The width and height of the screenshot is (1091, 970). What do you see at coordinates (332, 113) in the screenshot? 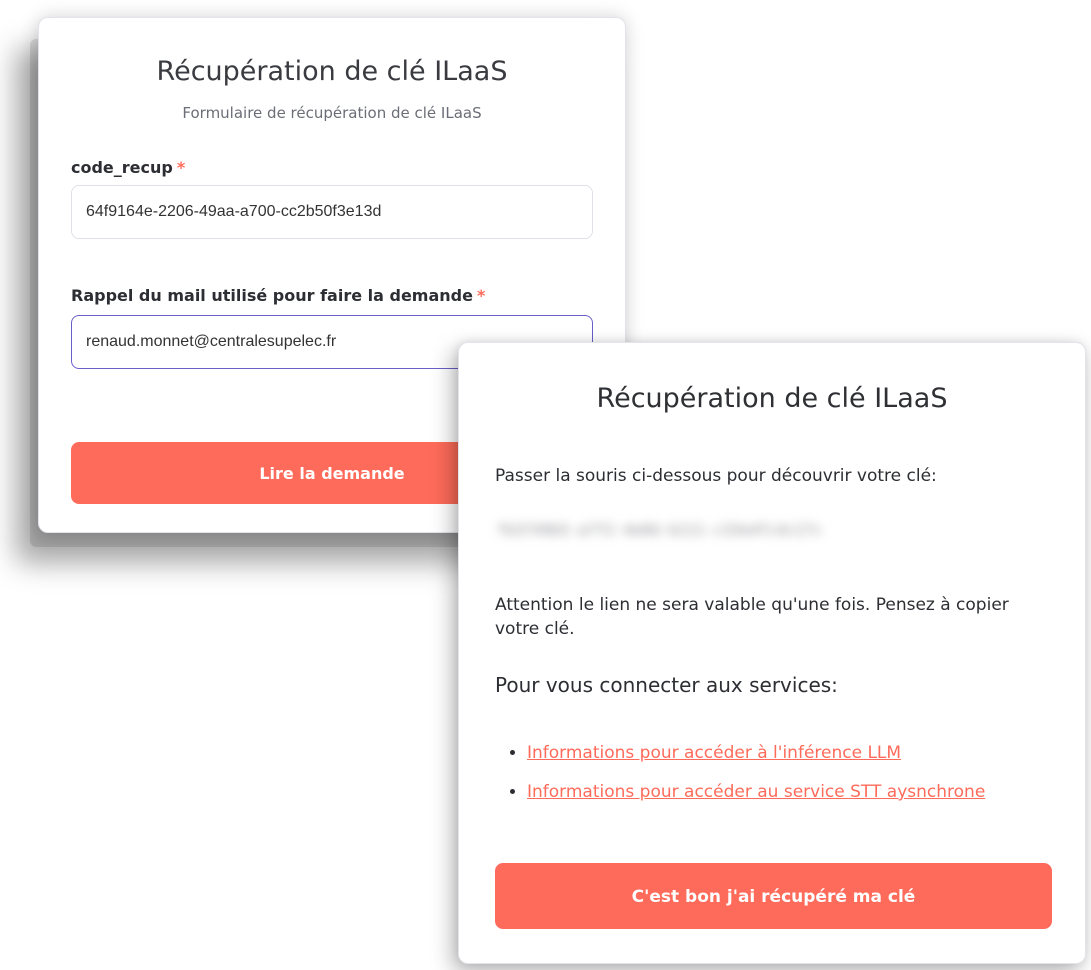
I see `form-subtitle: Formulaire de récupération de clé ILaaS` at bounding box center [332, 113].